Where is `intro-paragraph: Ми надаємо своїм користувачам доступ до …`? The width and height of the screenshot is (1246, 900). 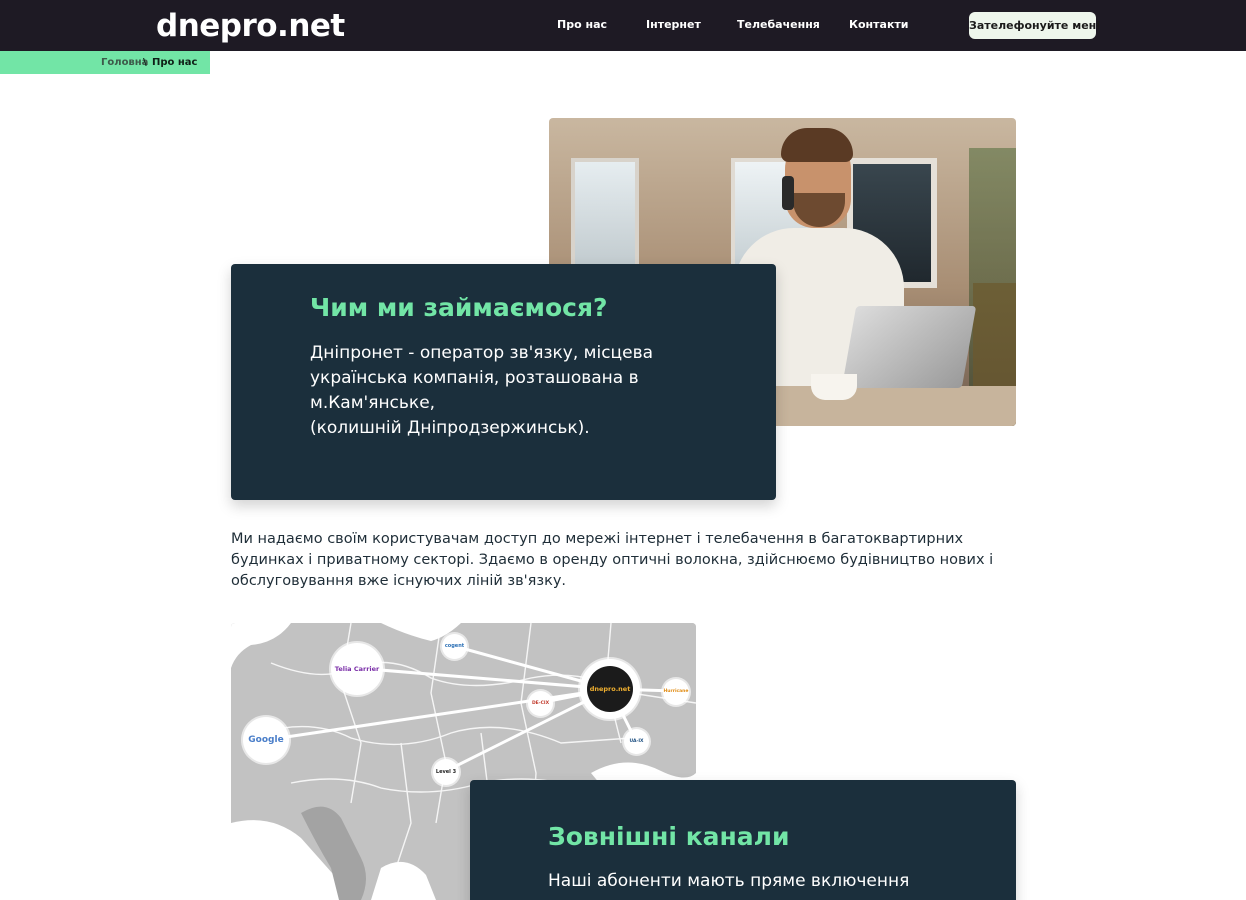 intro-paragraph: Ми надаємо своїм користувачам доступ до … is located at coordinates (612, 560).